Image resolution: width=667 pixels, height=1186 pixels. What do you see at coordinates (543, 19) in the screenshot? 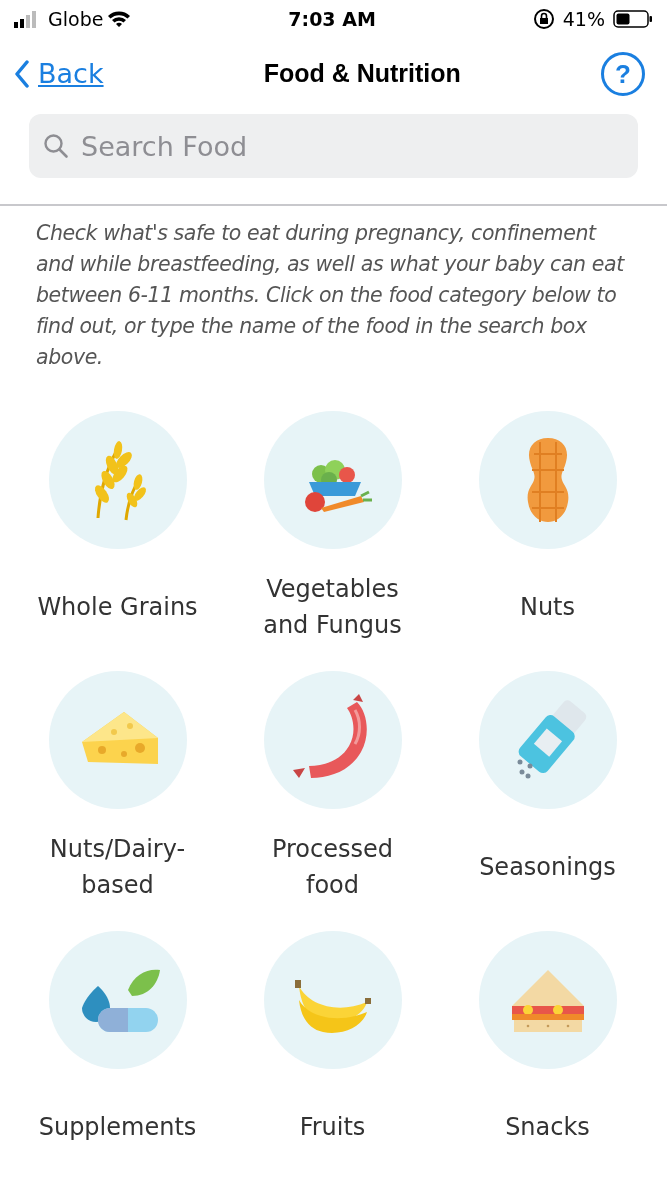
I see `rotation-lock-icon` at bounding box center [543, 19].